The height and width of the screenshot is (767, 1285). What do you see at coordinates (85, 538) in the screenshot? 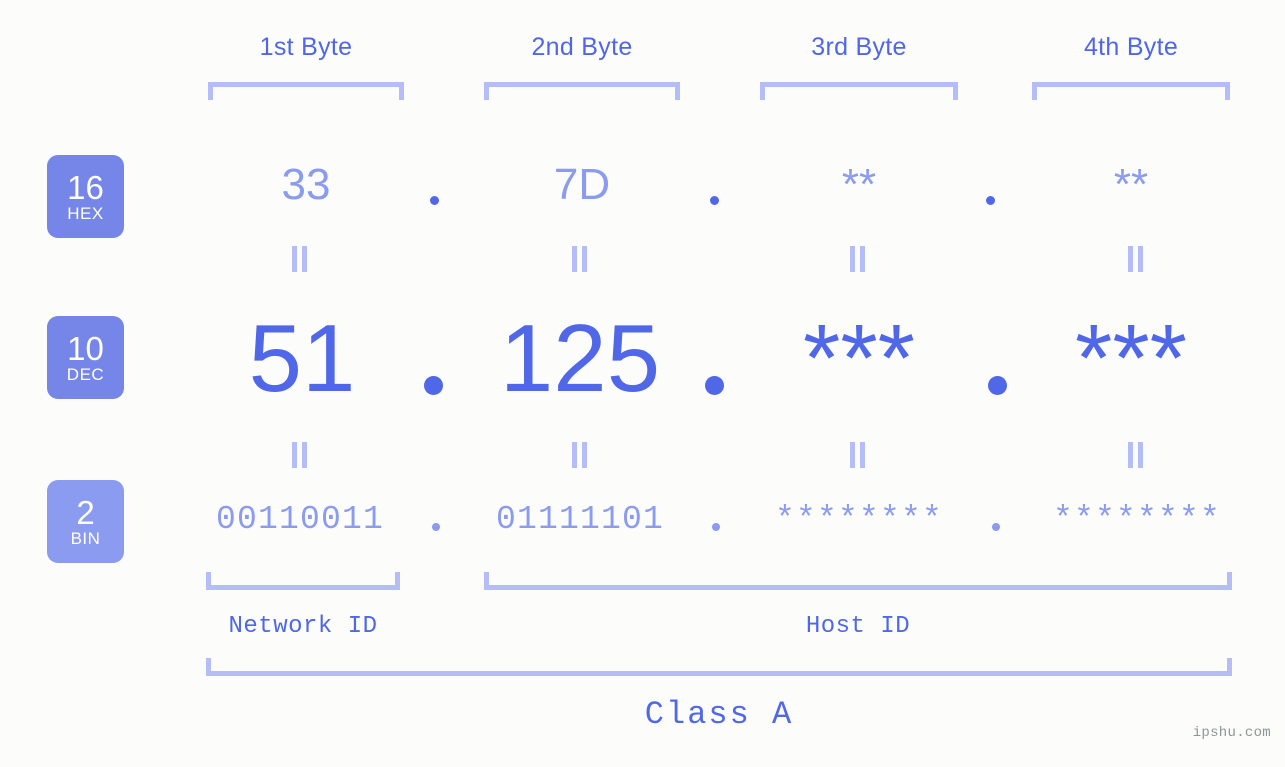
I see `radix-badge-bin-name: BIN` at bounding box center [85, 538].